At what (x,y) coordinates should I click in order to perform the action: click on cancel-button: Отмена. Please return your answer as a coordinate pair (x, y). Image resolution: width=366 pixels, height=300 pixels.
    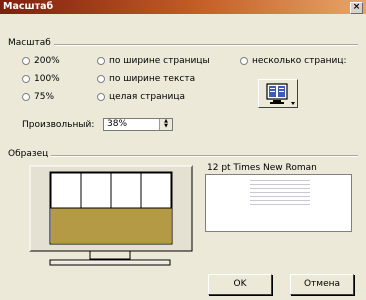
    Looking at the image, I should click on (322, 284).